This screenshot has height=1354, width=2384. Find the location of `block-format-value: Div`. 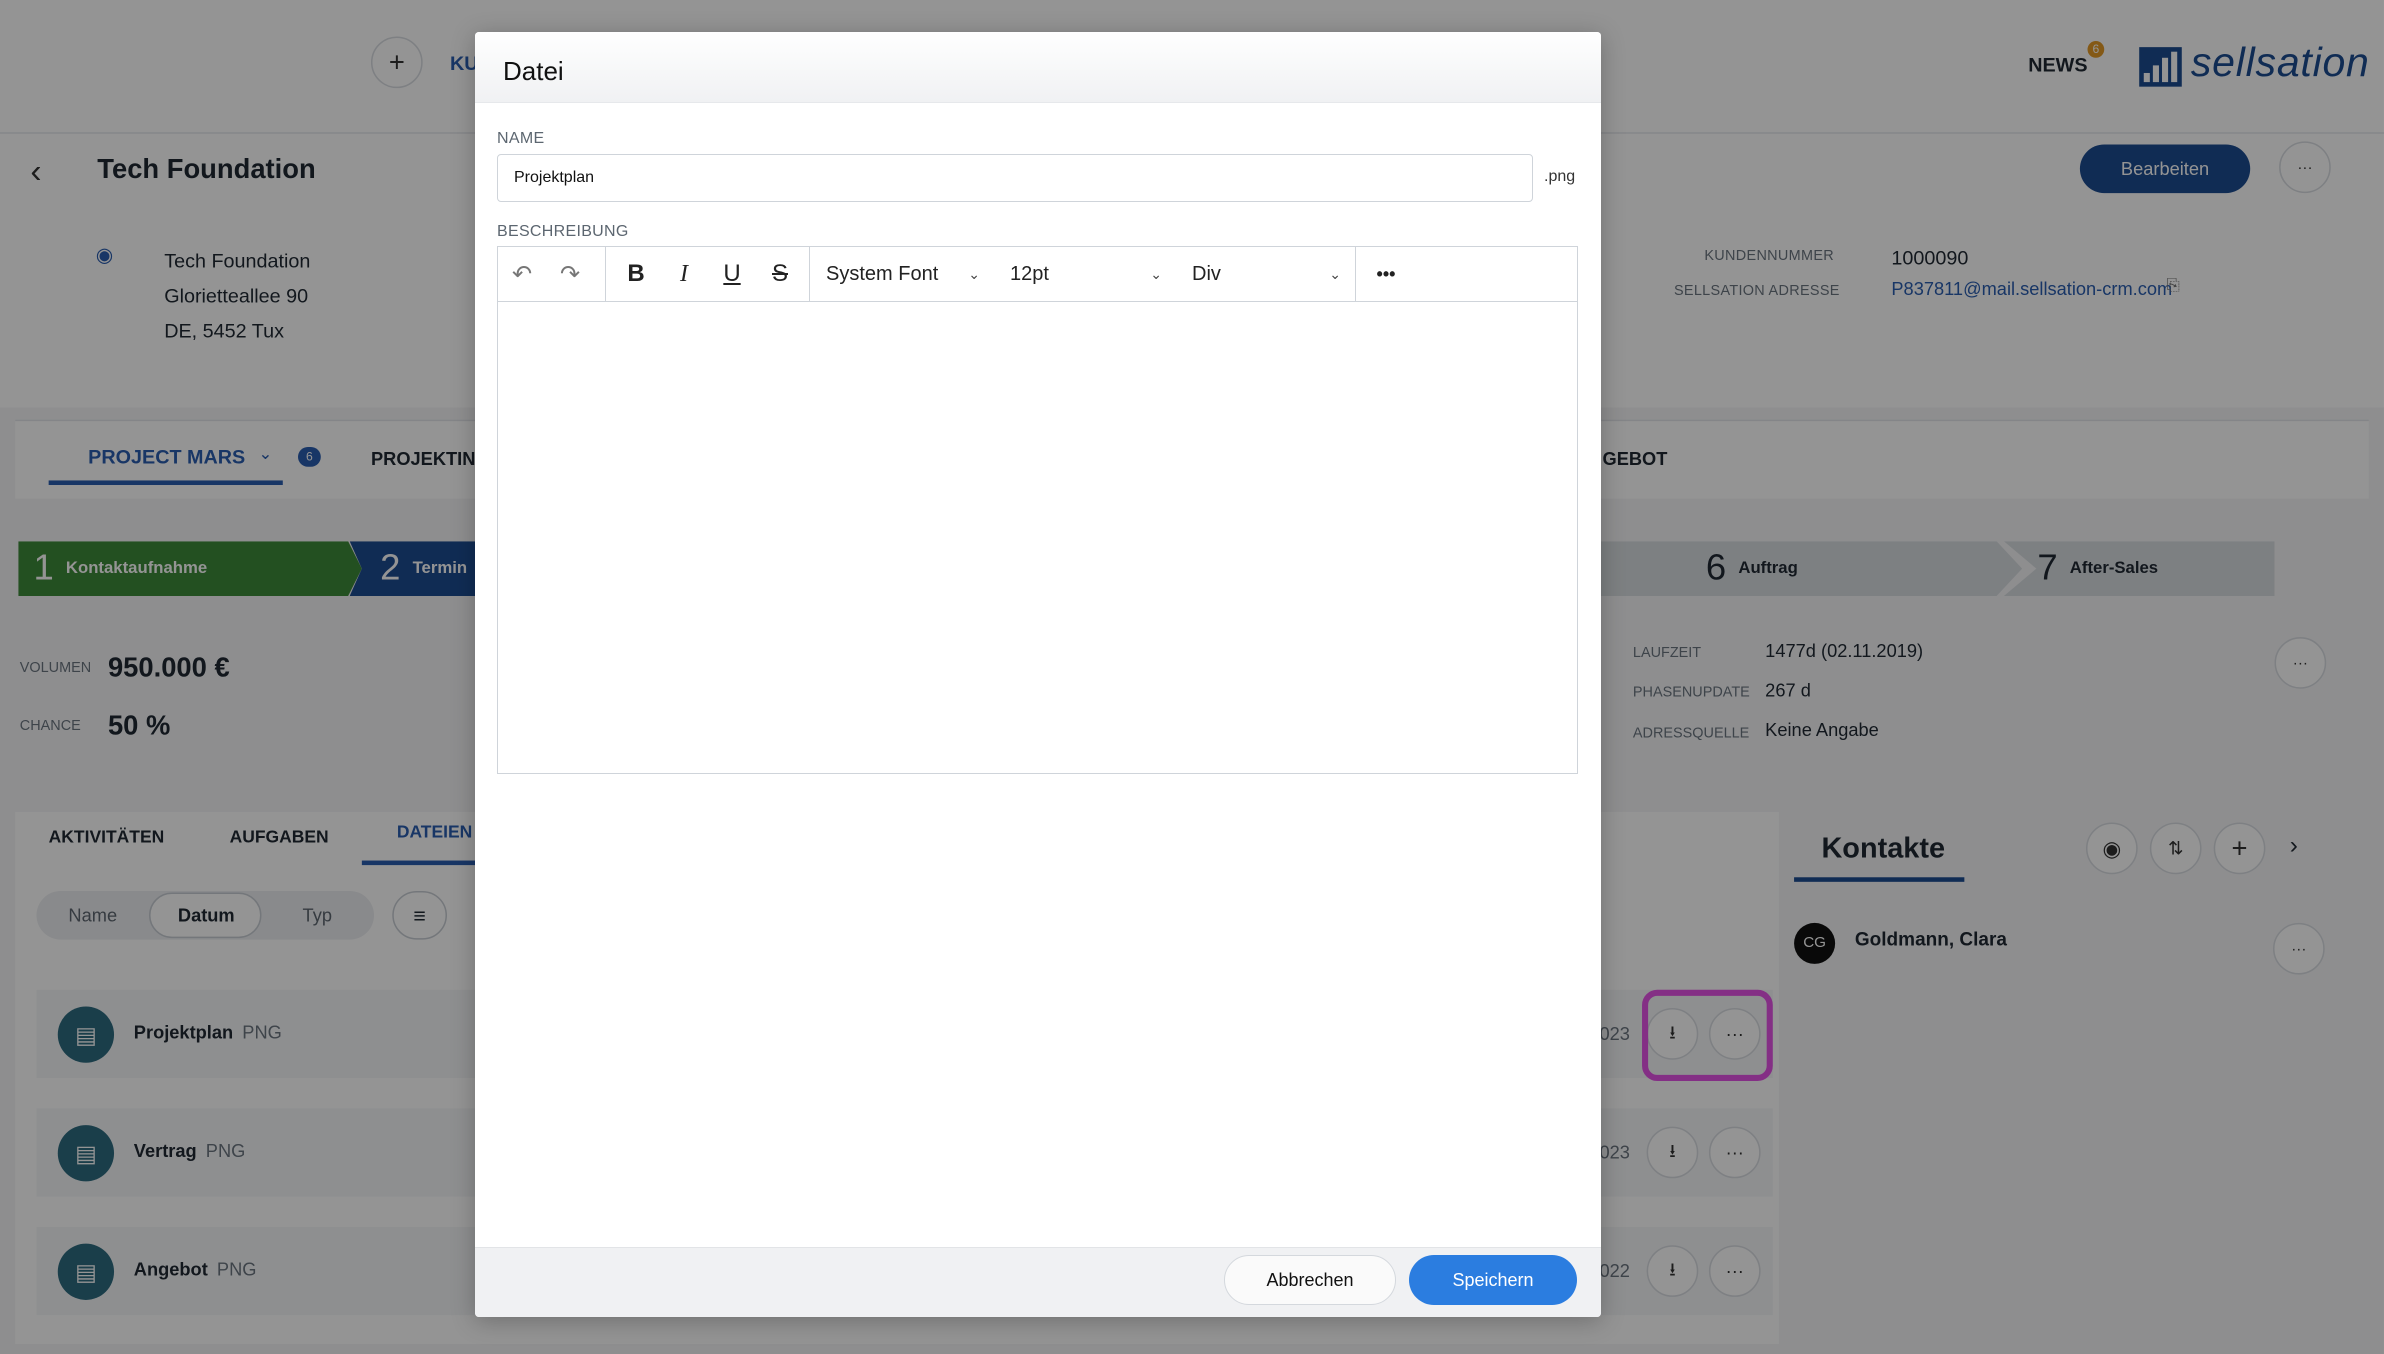

block-format-value: Div is located at coordinates (1206, 273).